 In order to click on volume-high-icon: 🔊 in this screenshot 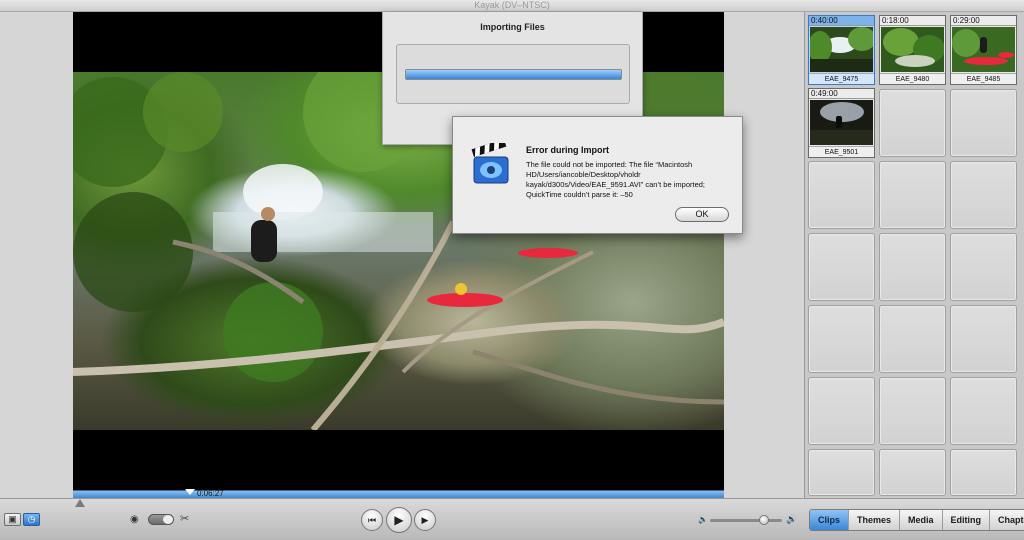, I will do `click(792, 519)`.